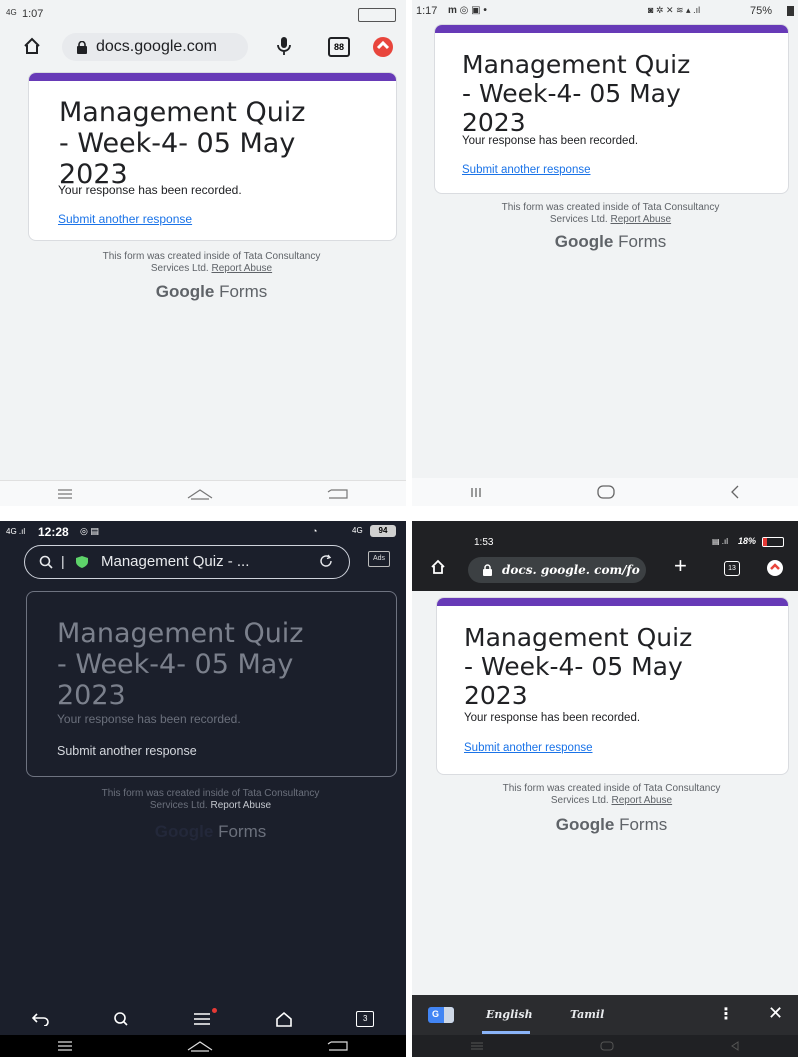 This screenshot has width=798, height=1057. What do you see at coordinates (720, 541) in the screenshot?
I see `signal-icons: ▤ .ıl` at bounding box center [720, 541].